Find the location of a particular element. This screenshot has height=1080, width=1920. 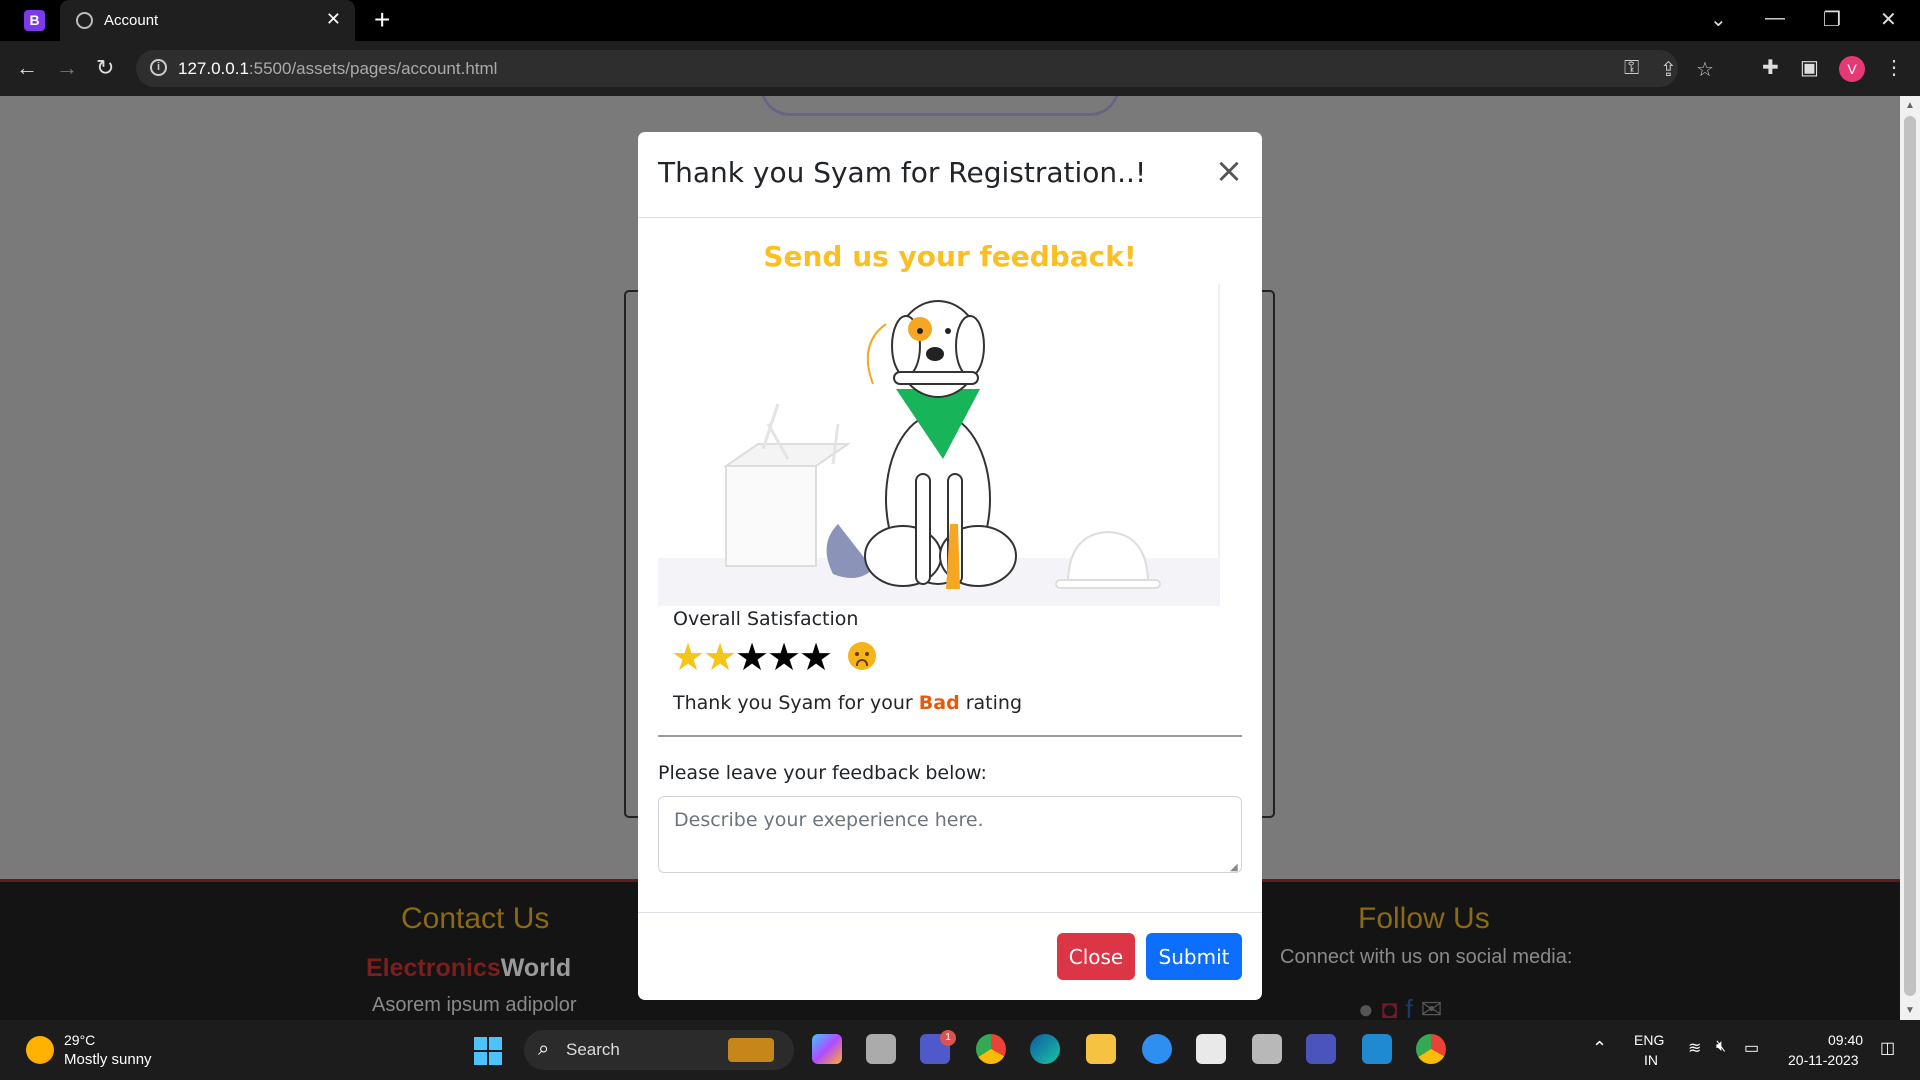

tab-search-chevron-icon: ⌄ is located at coordinates (1718, 19).